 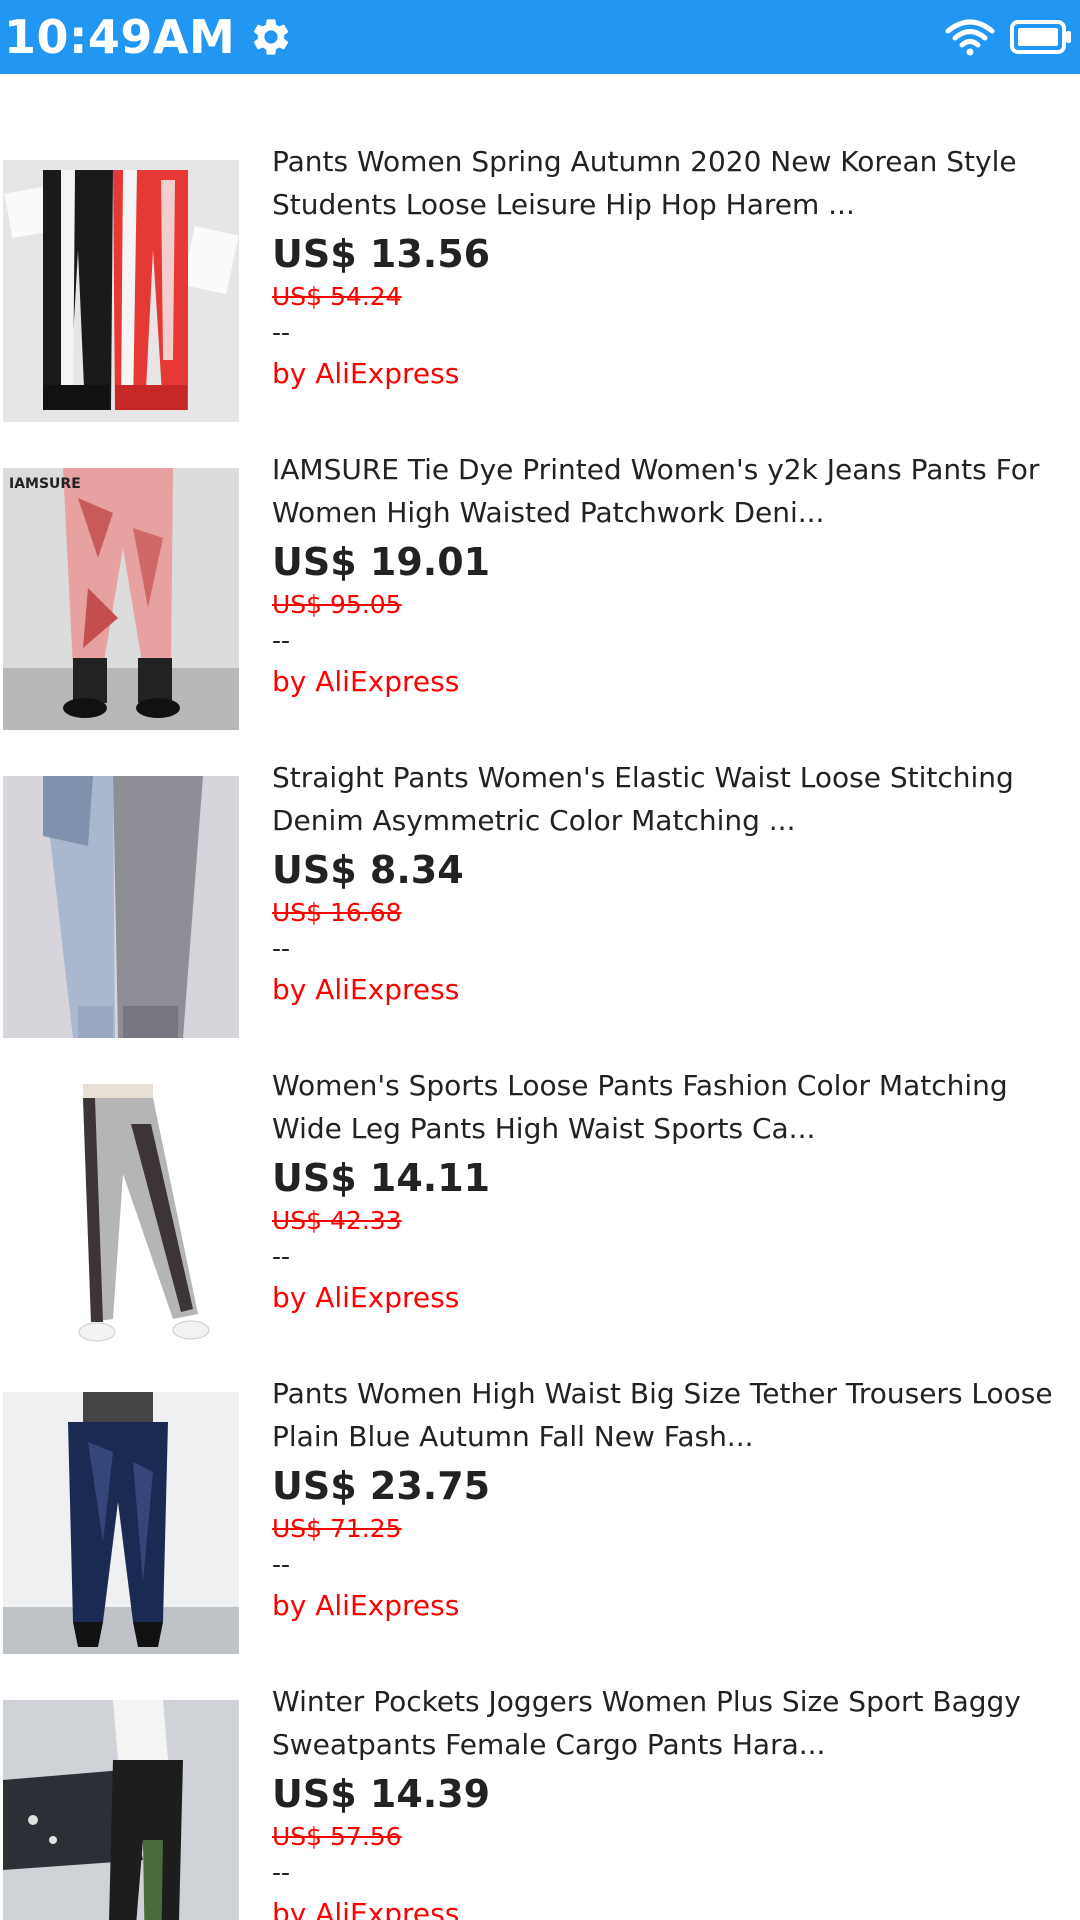 I want to click on product-original-price: US$ 42.33, so click(x=337, y=1220).